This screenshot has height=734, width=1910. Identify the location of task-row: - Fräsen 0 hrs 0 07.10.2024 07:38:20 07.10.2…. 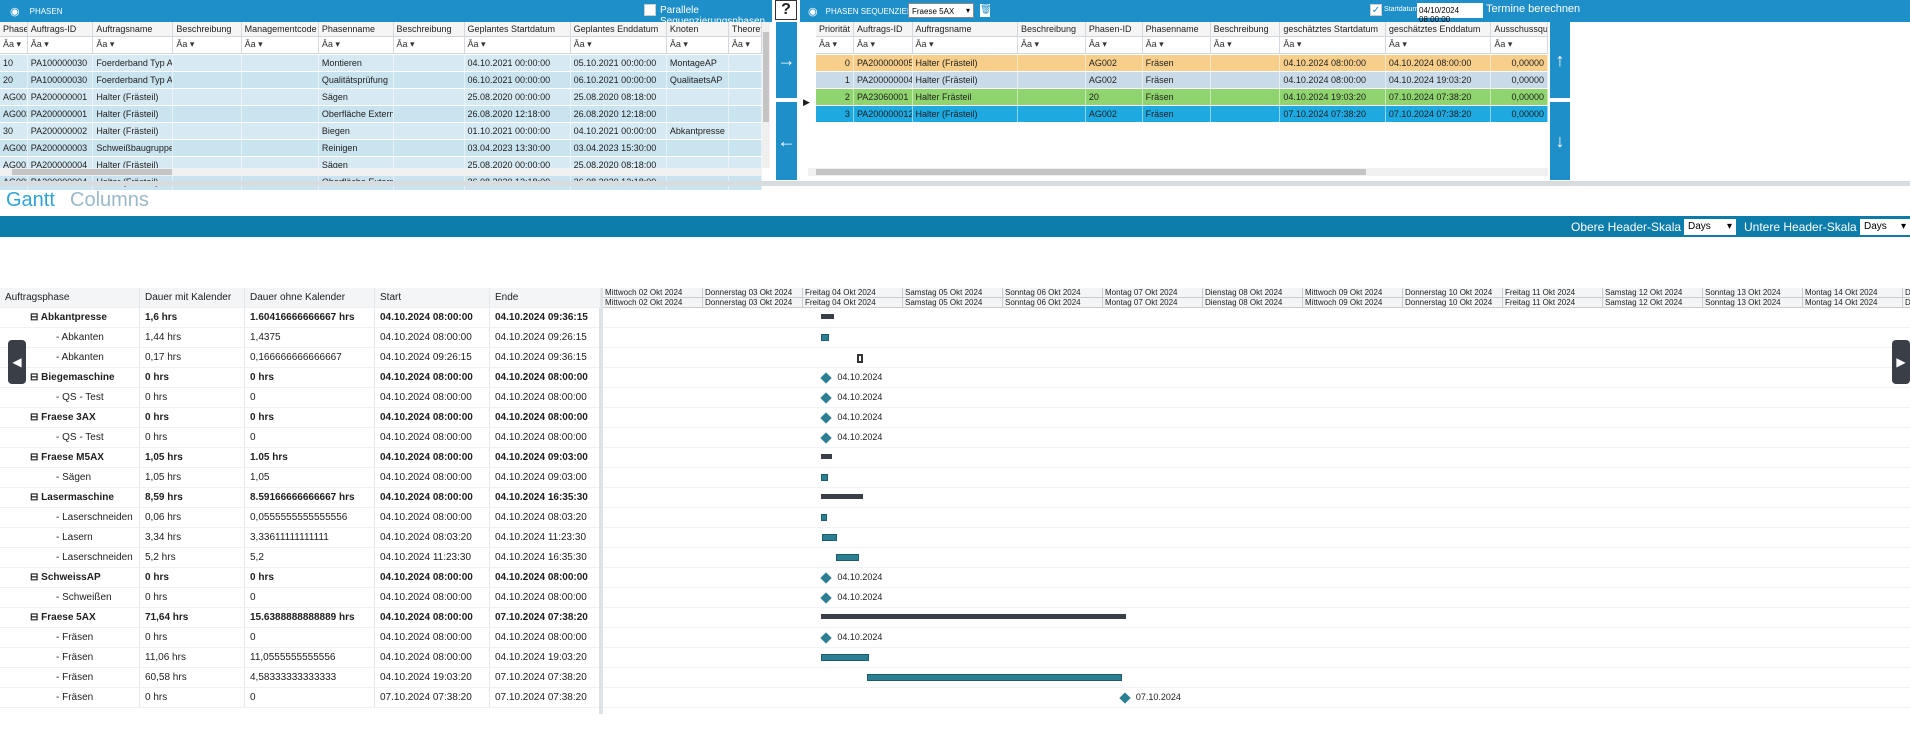
(300, 698).